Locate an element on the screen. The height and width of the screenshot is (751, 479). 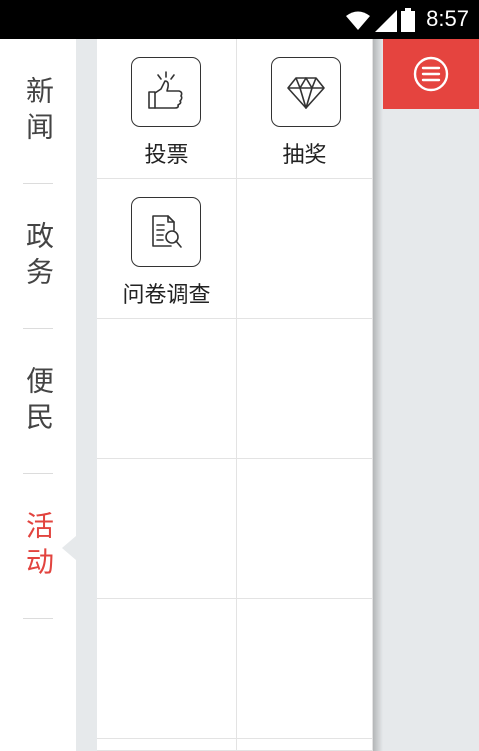
tile-survey: 问卷调查 is located at coordinates (167, 249).